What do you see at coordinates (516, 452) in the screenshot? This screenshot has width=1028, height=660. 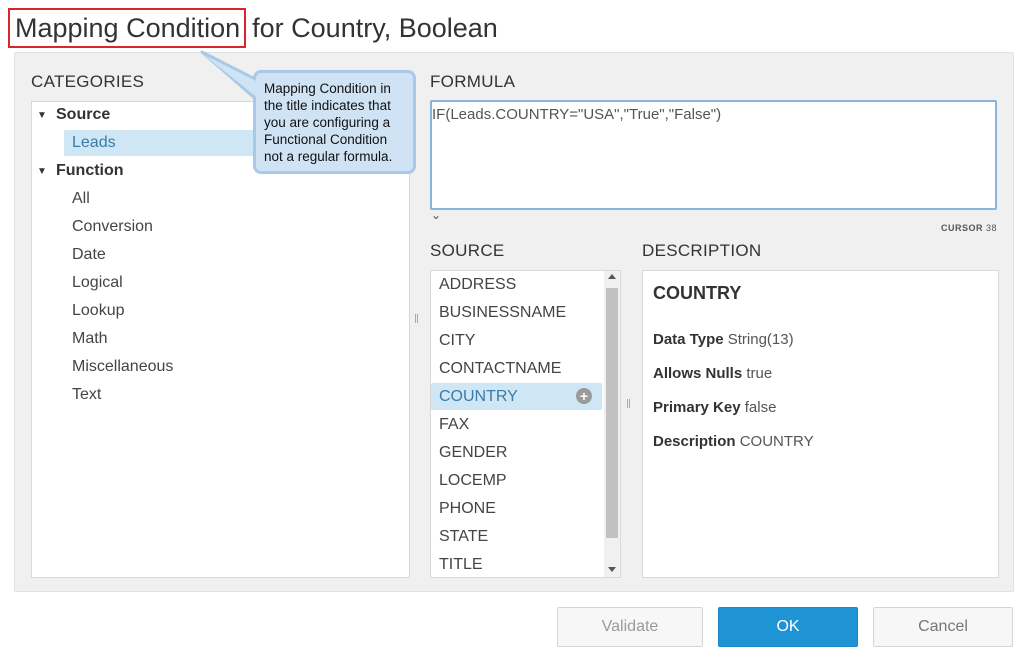 I see `source-item-gender: GENDER` at bounding box center [516, 452].